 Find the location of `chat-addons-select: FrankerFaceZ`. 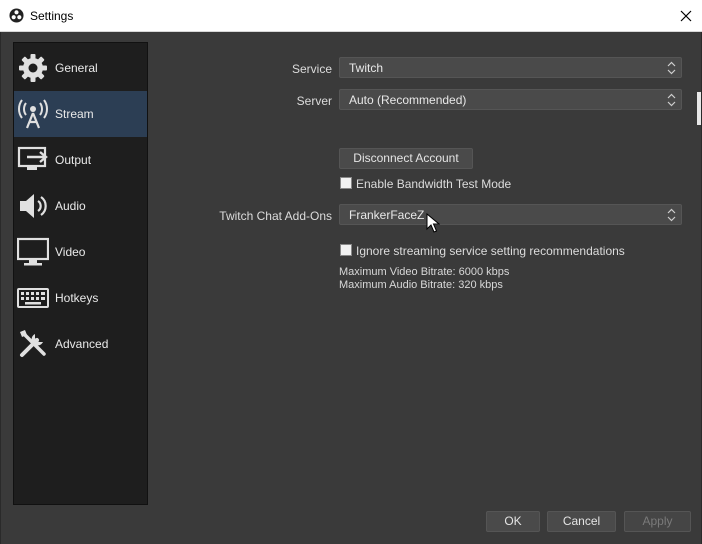

chat-addons-select: FrankerFaceZ is located at coordinates (510, 214).